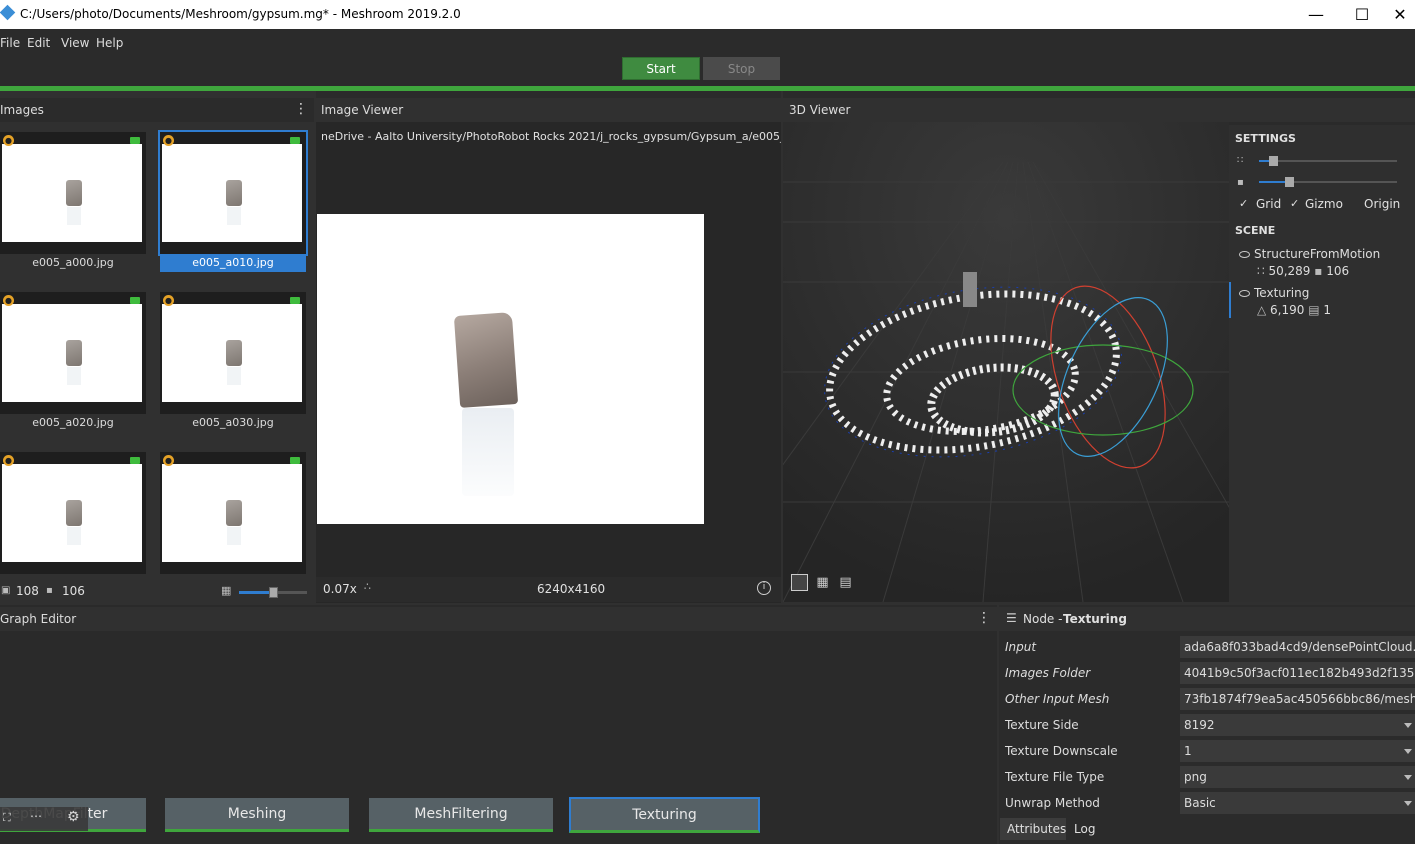 The image size is (1415, 844). What do you see at coordinates (661, 68) in the screenshot?
I see `start-button: Start` at bounding box center [661, 68].